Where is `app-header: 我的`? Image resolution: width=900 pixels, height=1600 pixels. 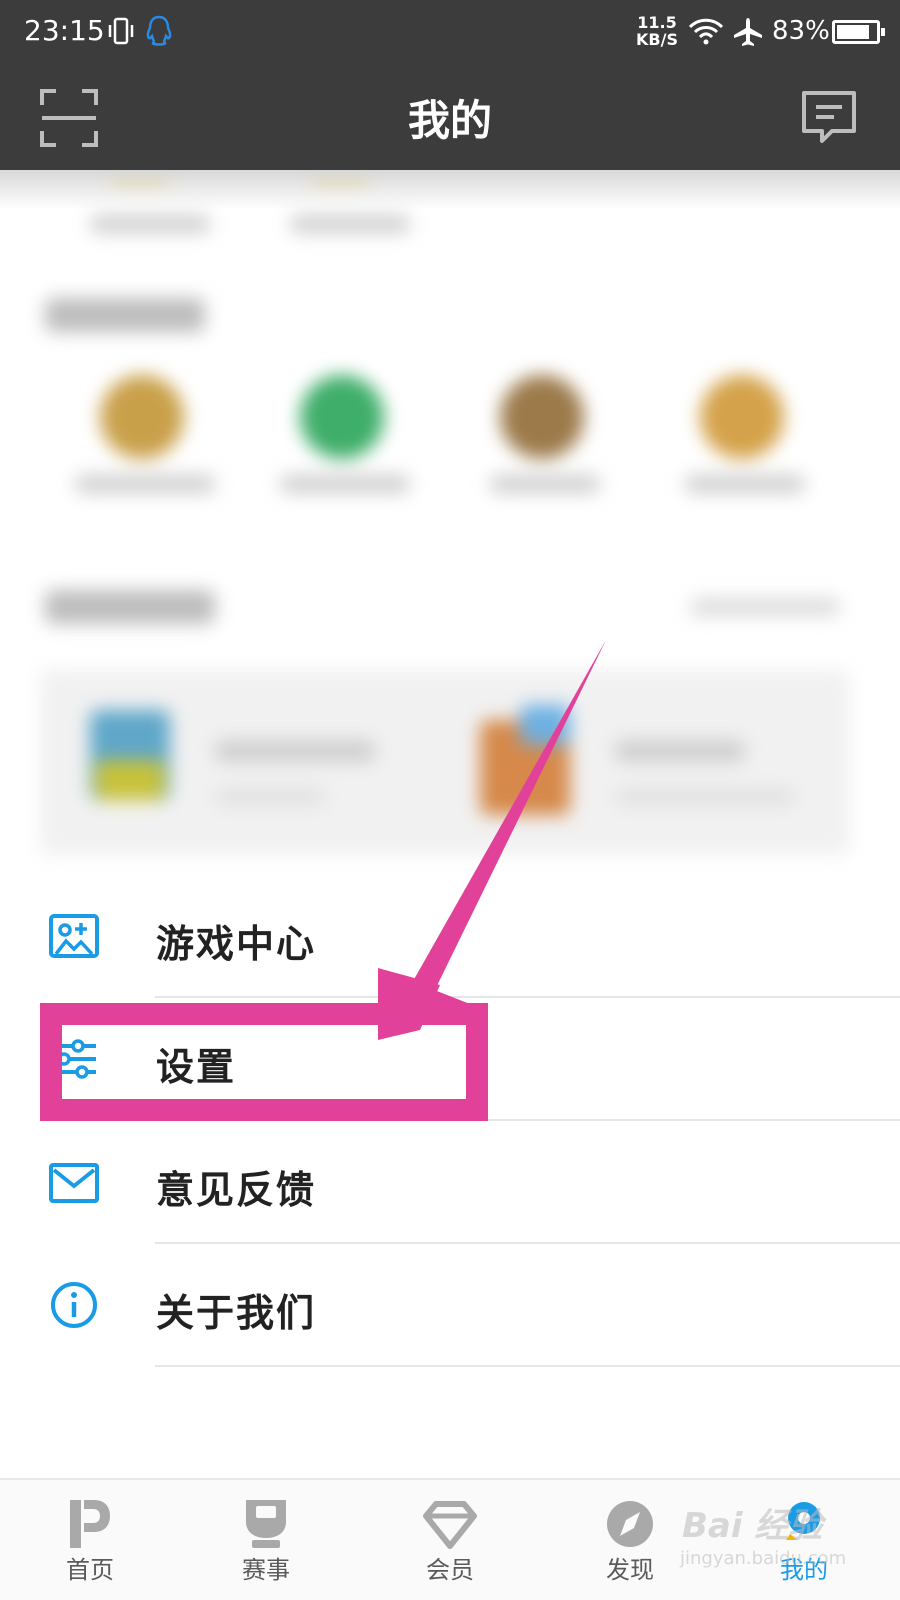 app-header: 我的 is located at coordinates (450, 117).